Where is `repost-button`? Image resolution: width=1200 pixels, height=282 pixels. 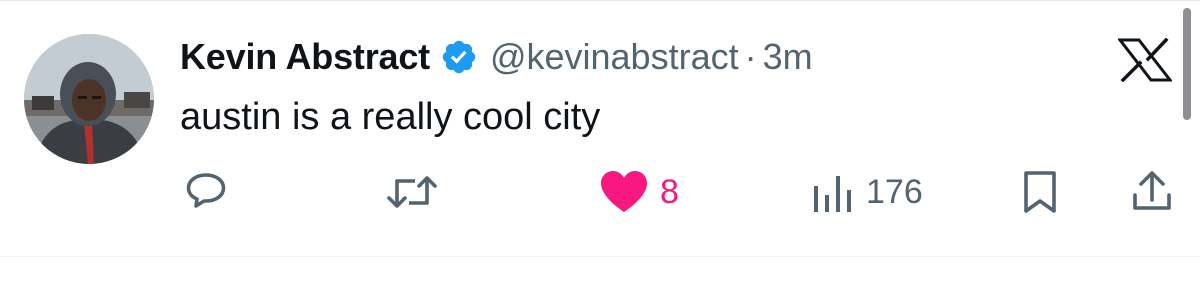
repost-button is located at coordinates (412, 192).